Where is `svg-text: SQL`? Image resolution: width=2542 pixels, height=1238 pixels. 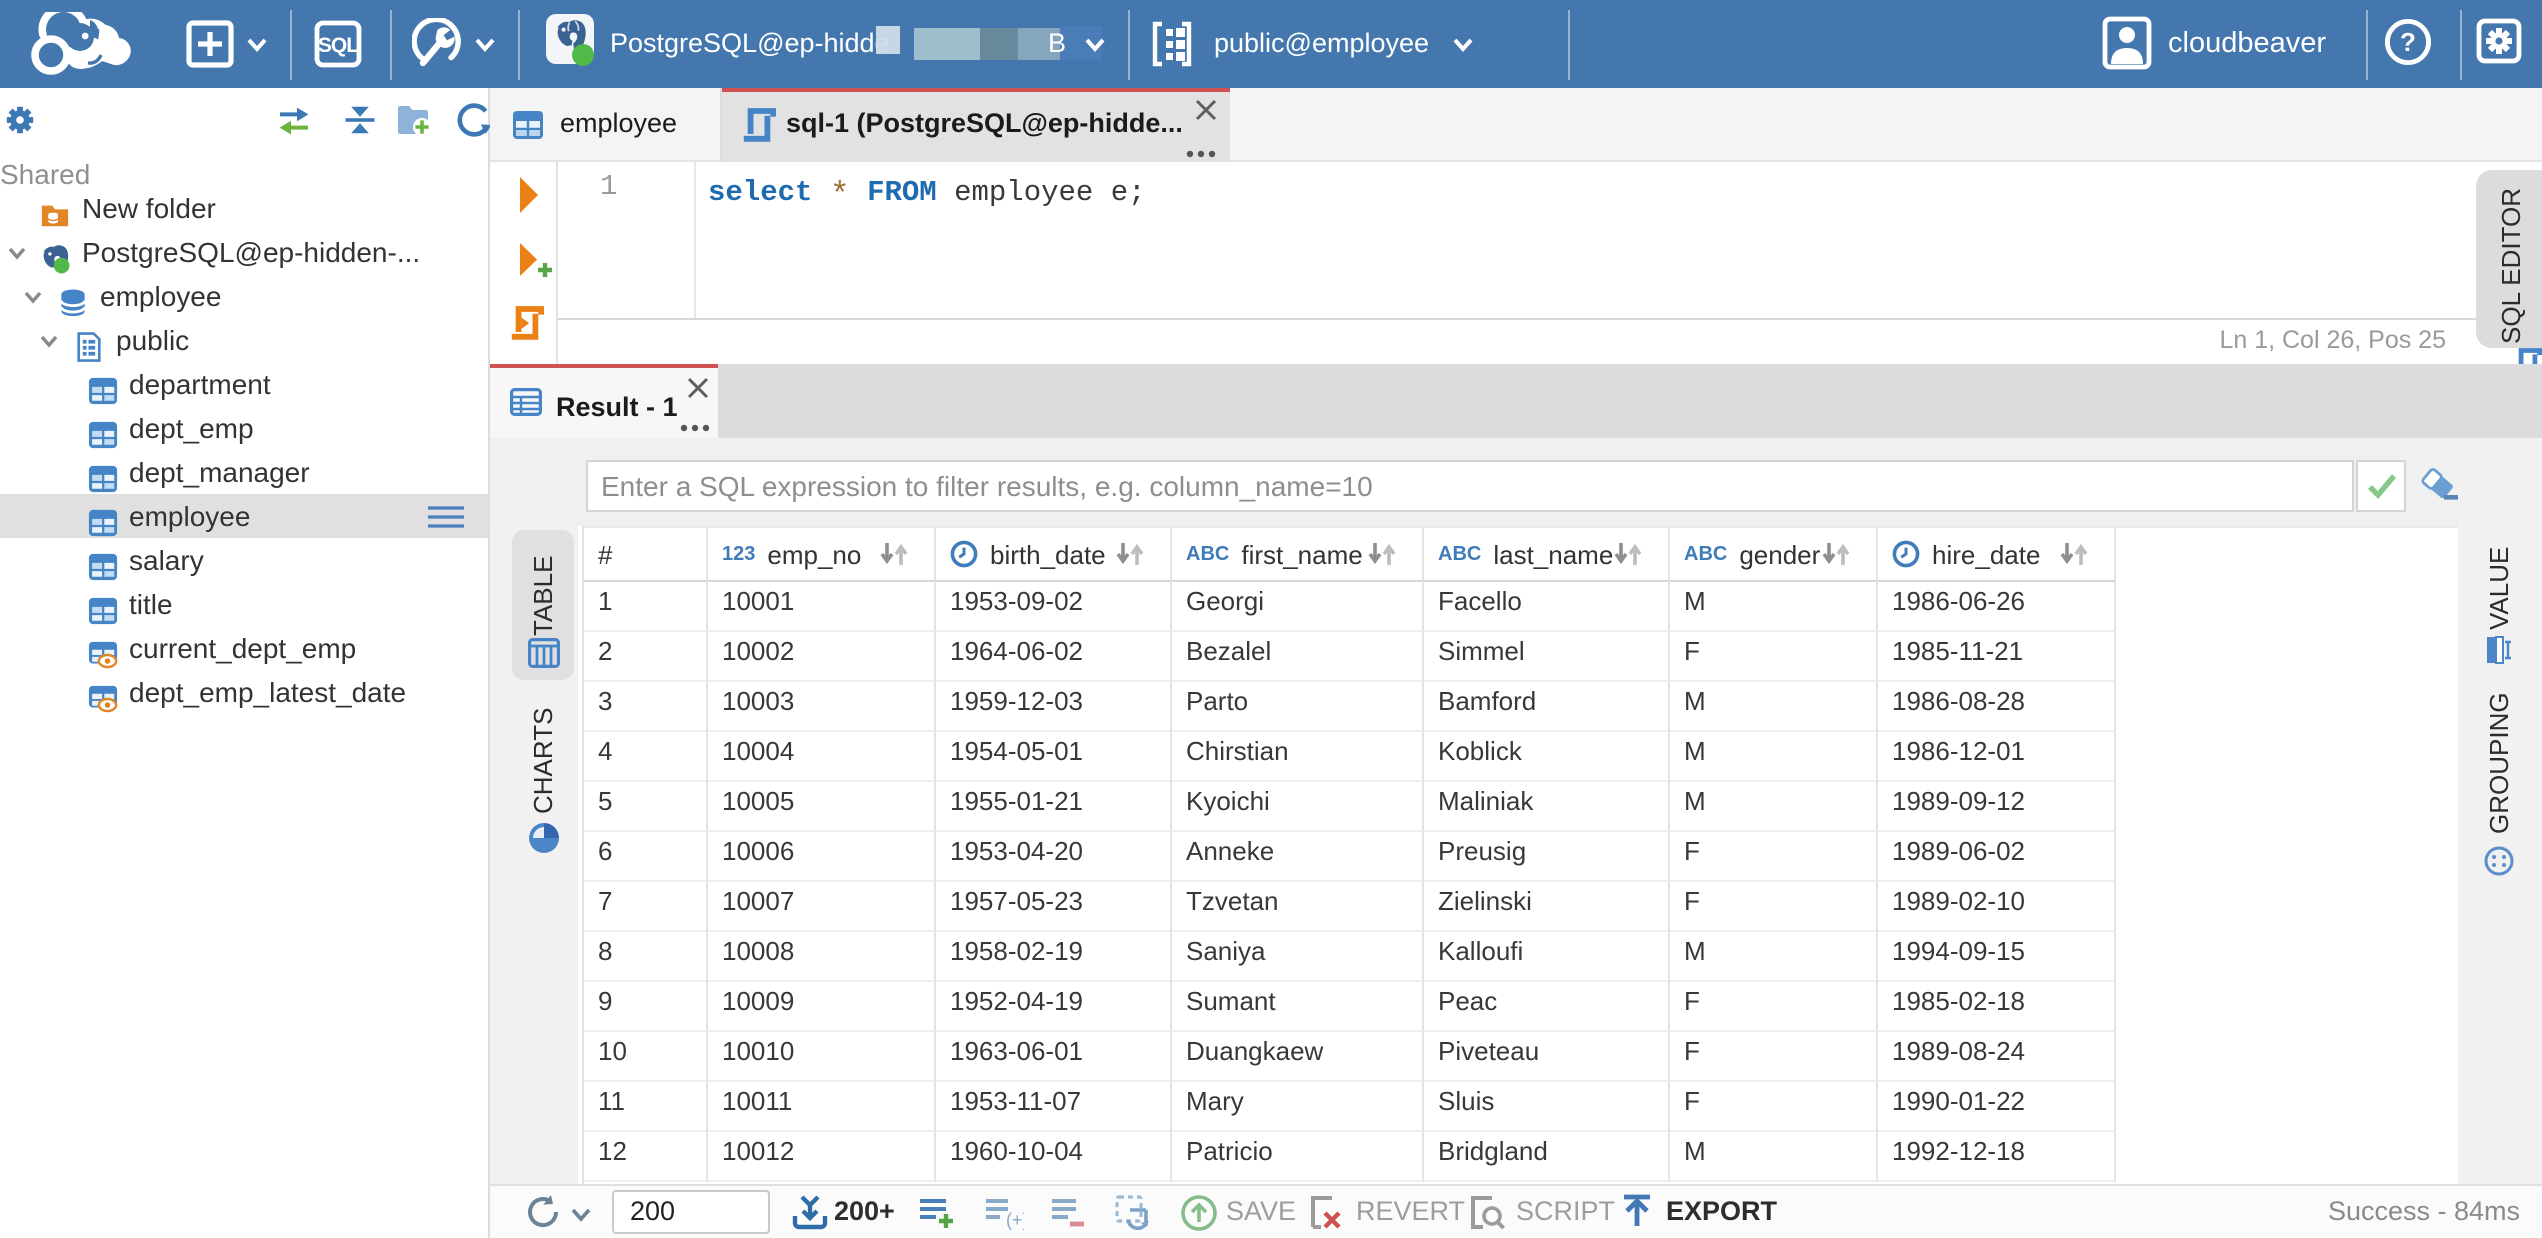
svg-text: SQL is located at coordinates (338, 45).